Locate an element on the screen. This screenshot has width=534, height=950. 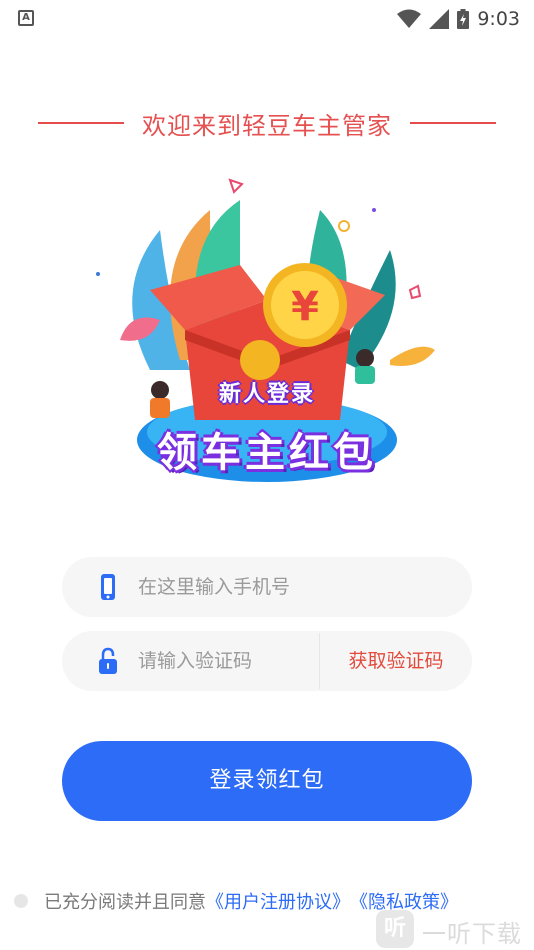
agreement-checkbox is located at coordinates (21, 901).